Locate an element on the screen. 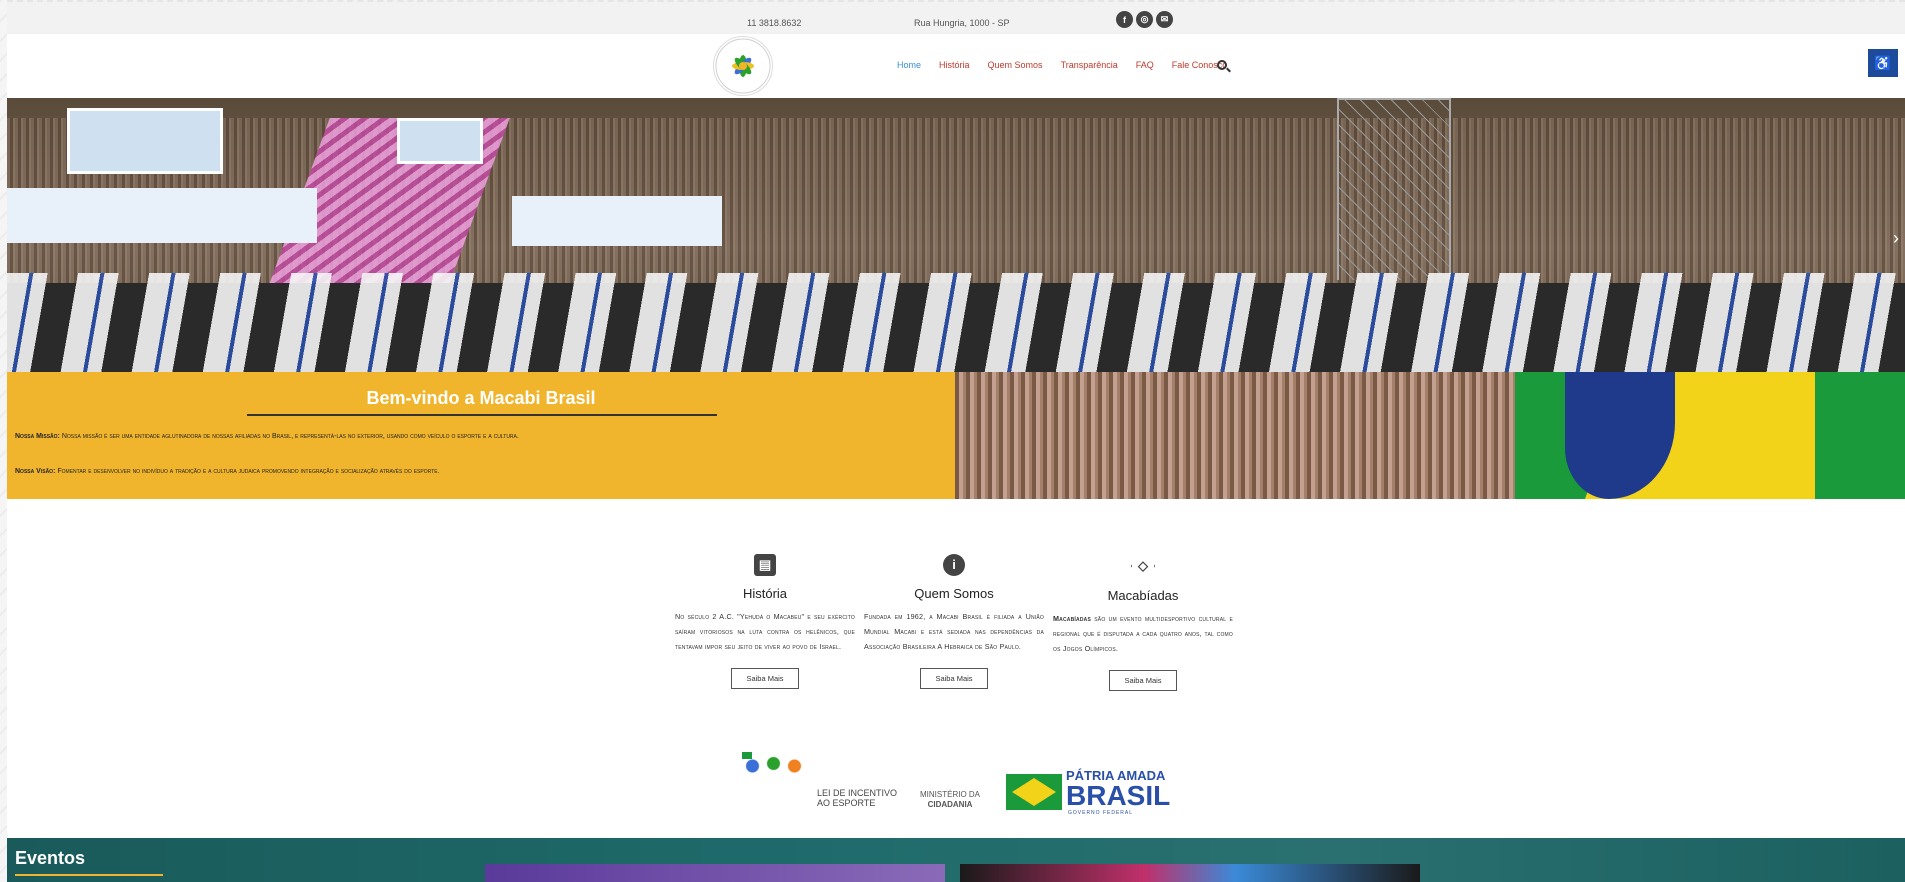  book-icon: ▤ is located at coordinates (765, 565).